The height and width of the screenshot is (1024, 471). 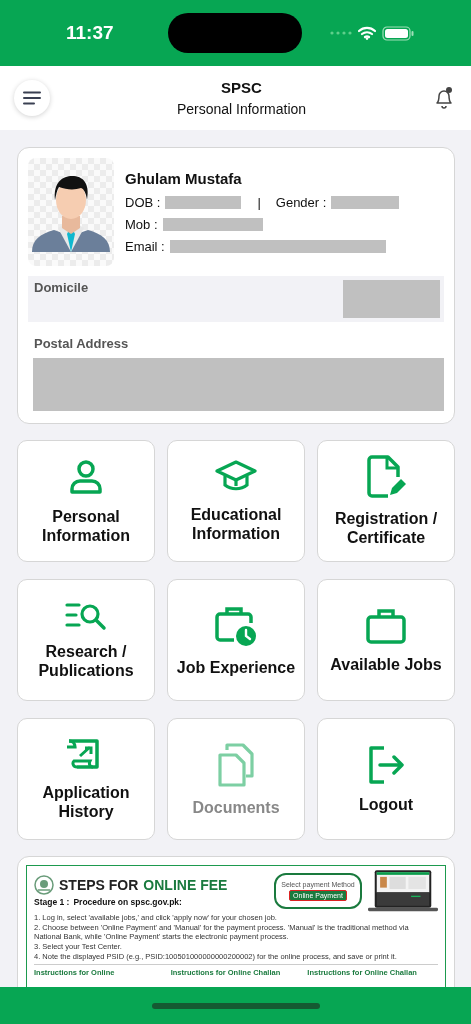 I want to click on notification-bell-icon, so click(x=444, y=98).